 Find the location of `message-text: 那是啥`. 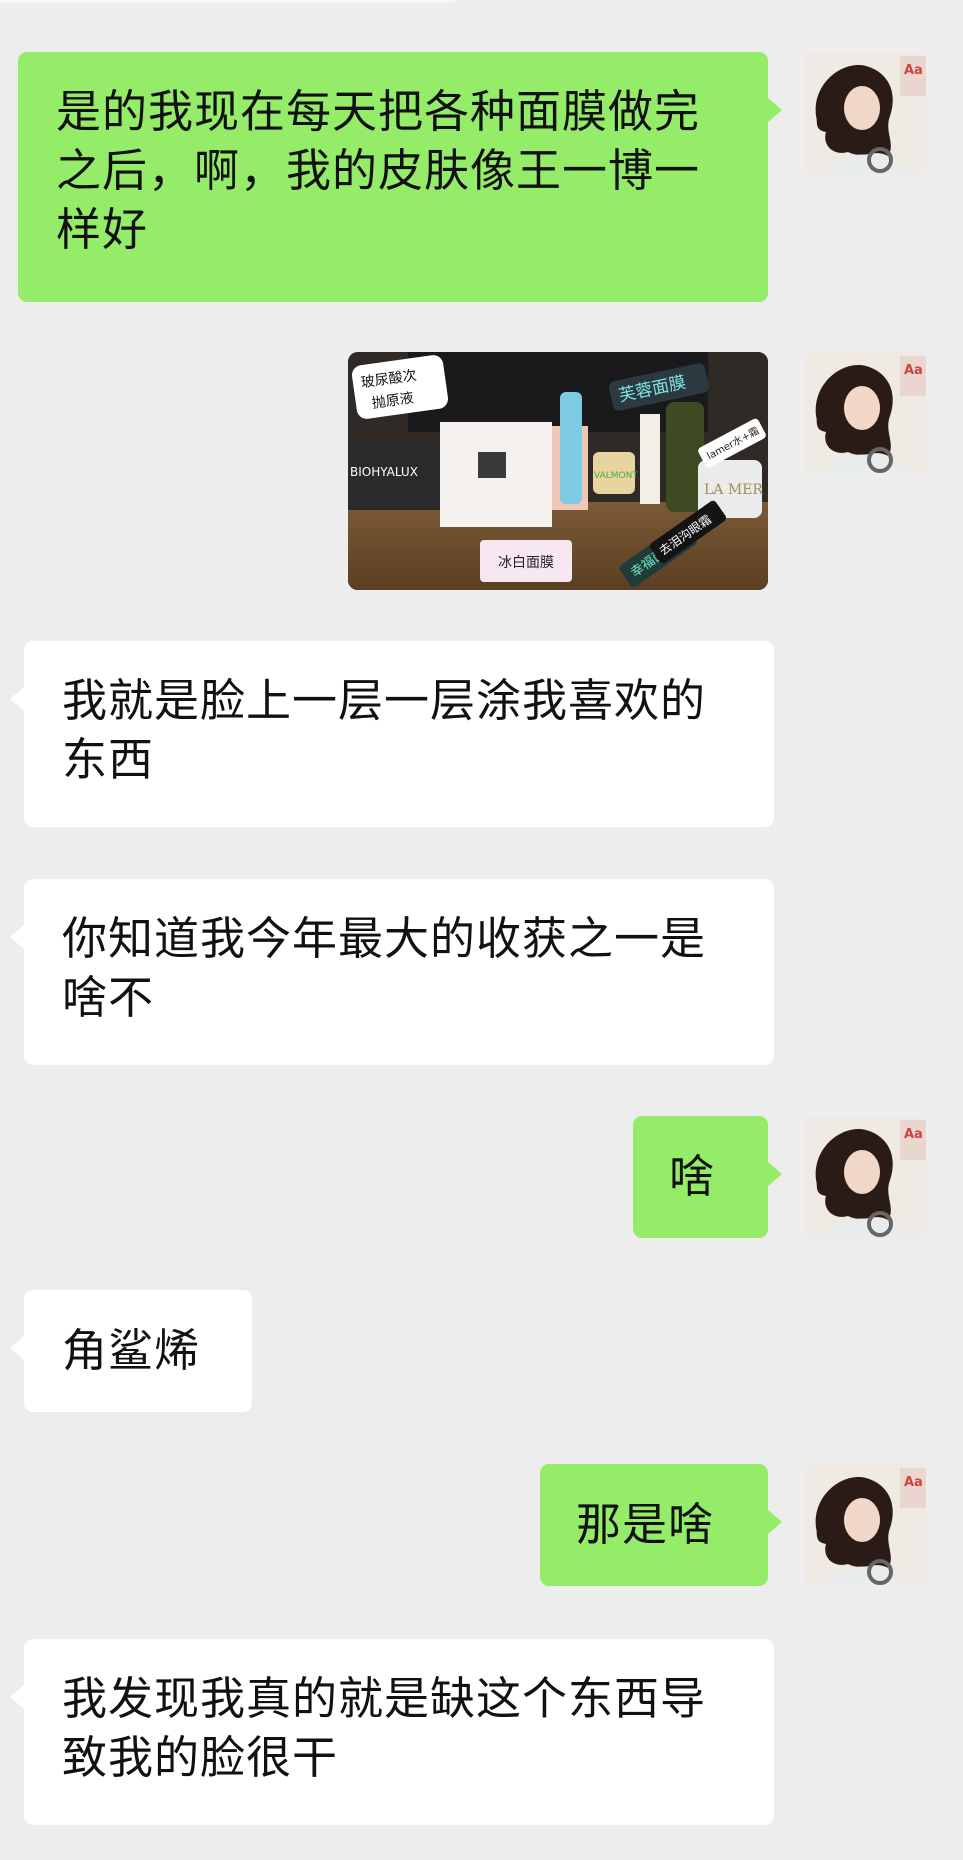

message-text: 那是啥 is located at coordinates (645, 1524).